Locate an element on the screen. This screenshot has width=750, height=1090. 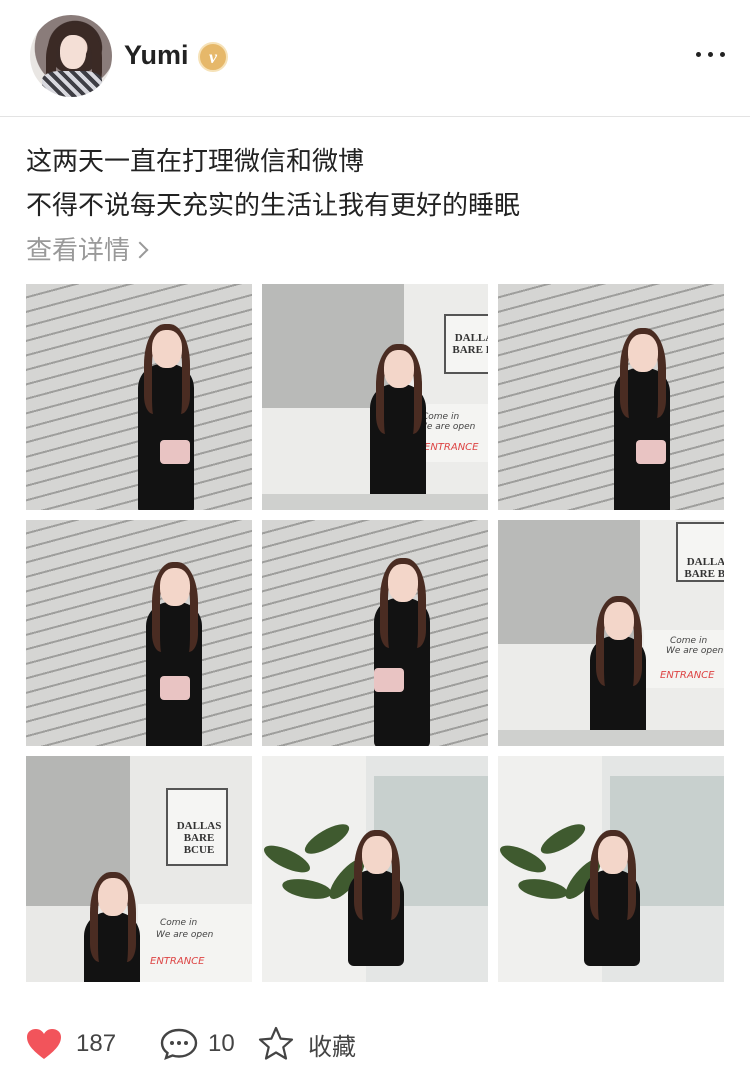
post-line: 这两天一直在打理微信和微博 is located at coordinates (195, 162).